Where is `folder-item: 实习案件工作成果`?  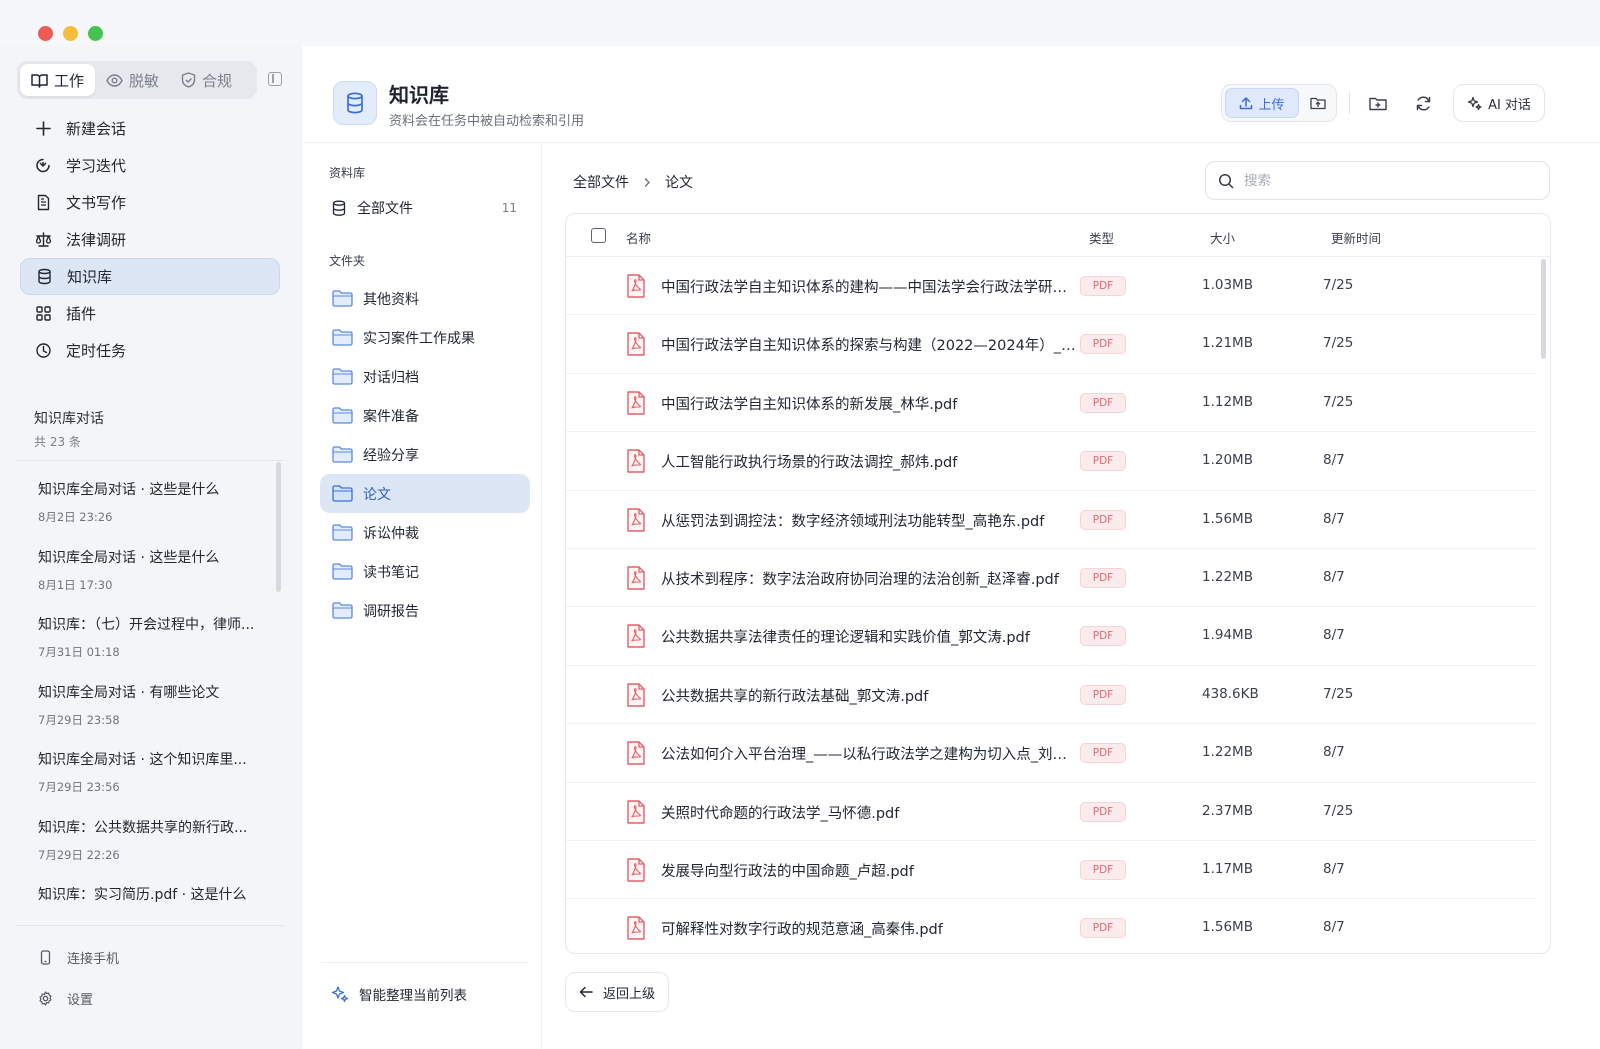
folder-item: 实习案件工作成果 is located at coordinates (425, 337).